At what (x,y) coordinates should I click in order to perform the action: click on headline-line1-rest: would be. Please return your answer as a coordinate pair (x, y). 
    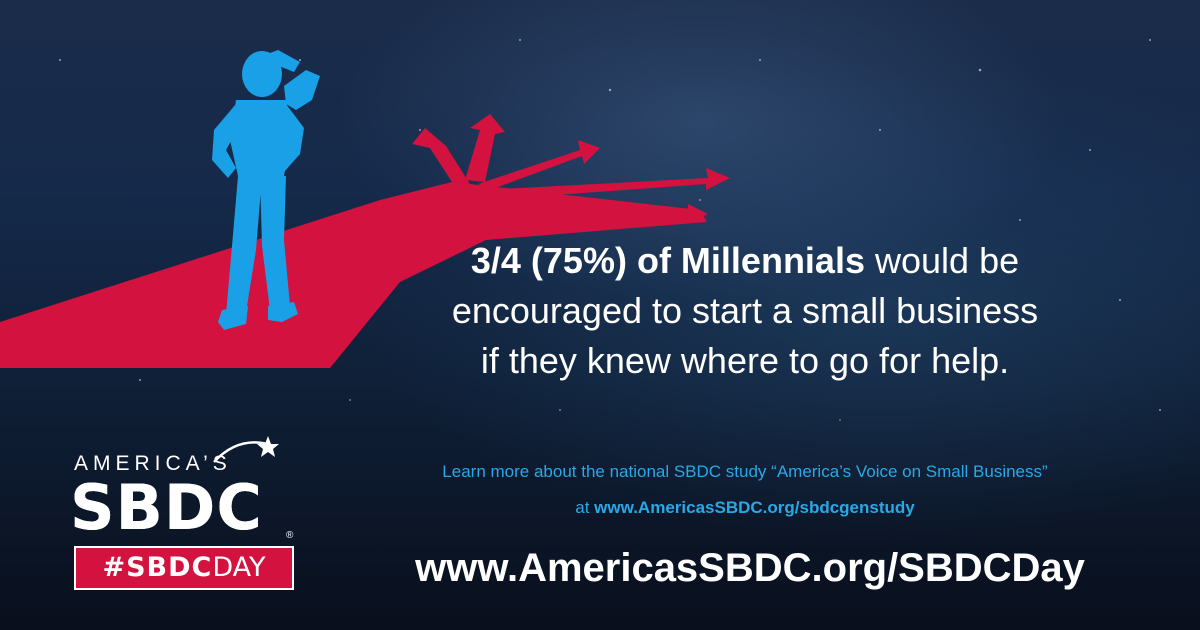
    Looking at the image, I should click on (947, 260).